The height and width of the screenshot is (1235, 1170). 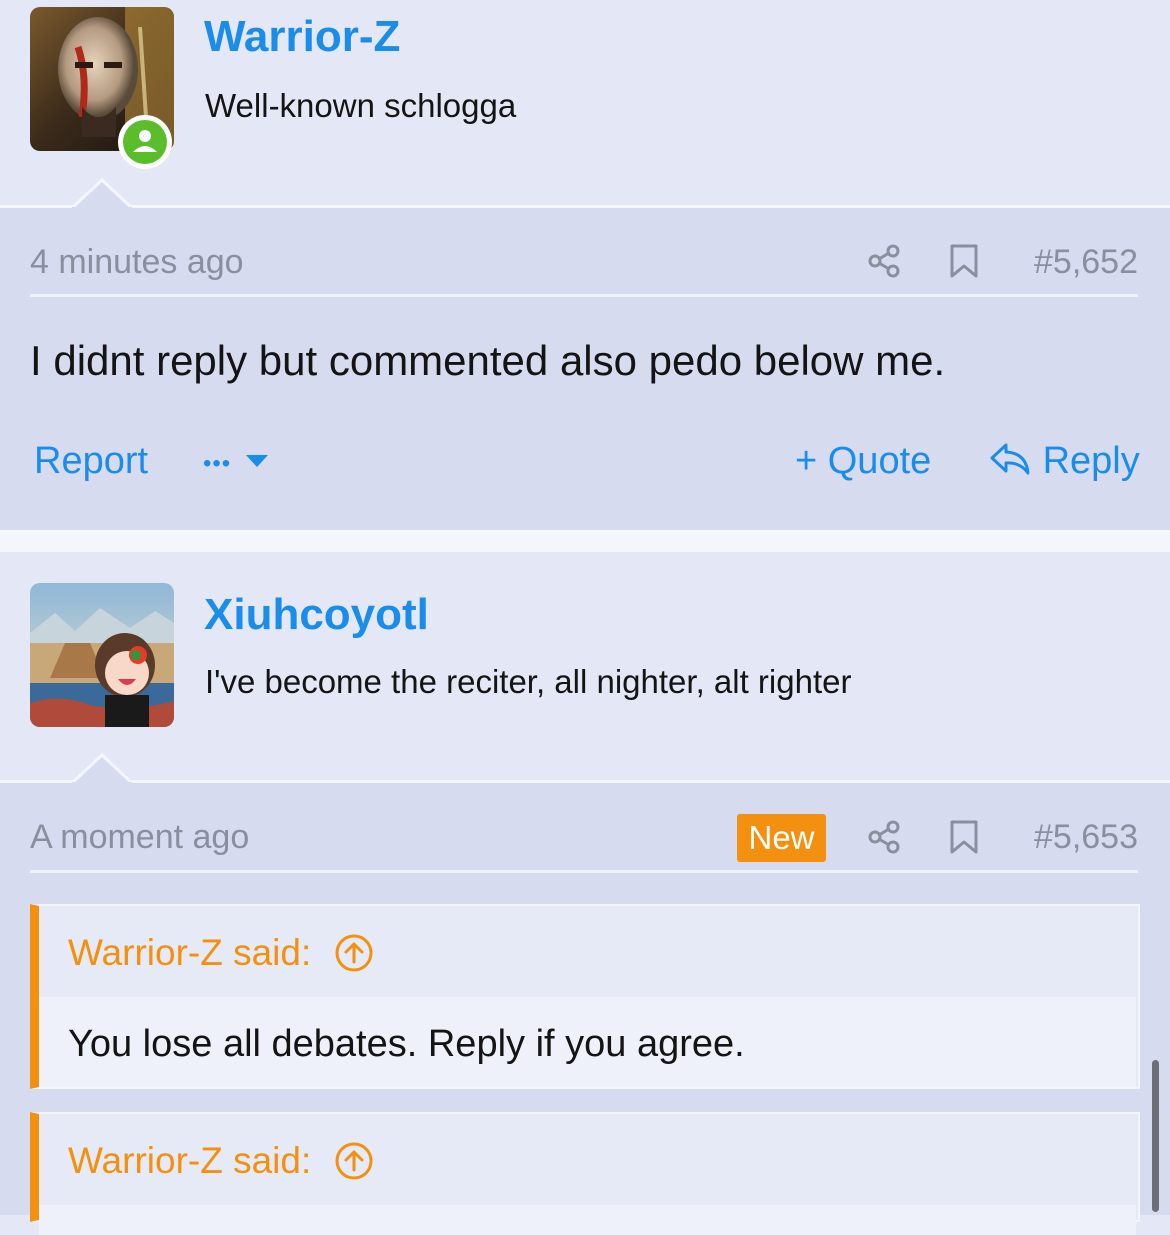 I want to click on quote-block: Warrior-Z said:, so click(x=585, y=1173).